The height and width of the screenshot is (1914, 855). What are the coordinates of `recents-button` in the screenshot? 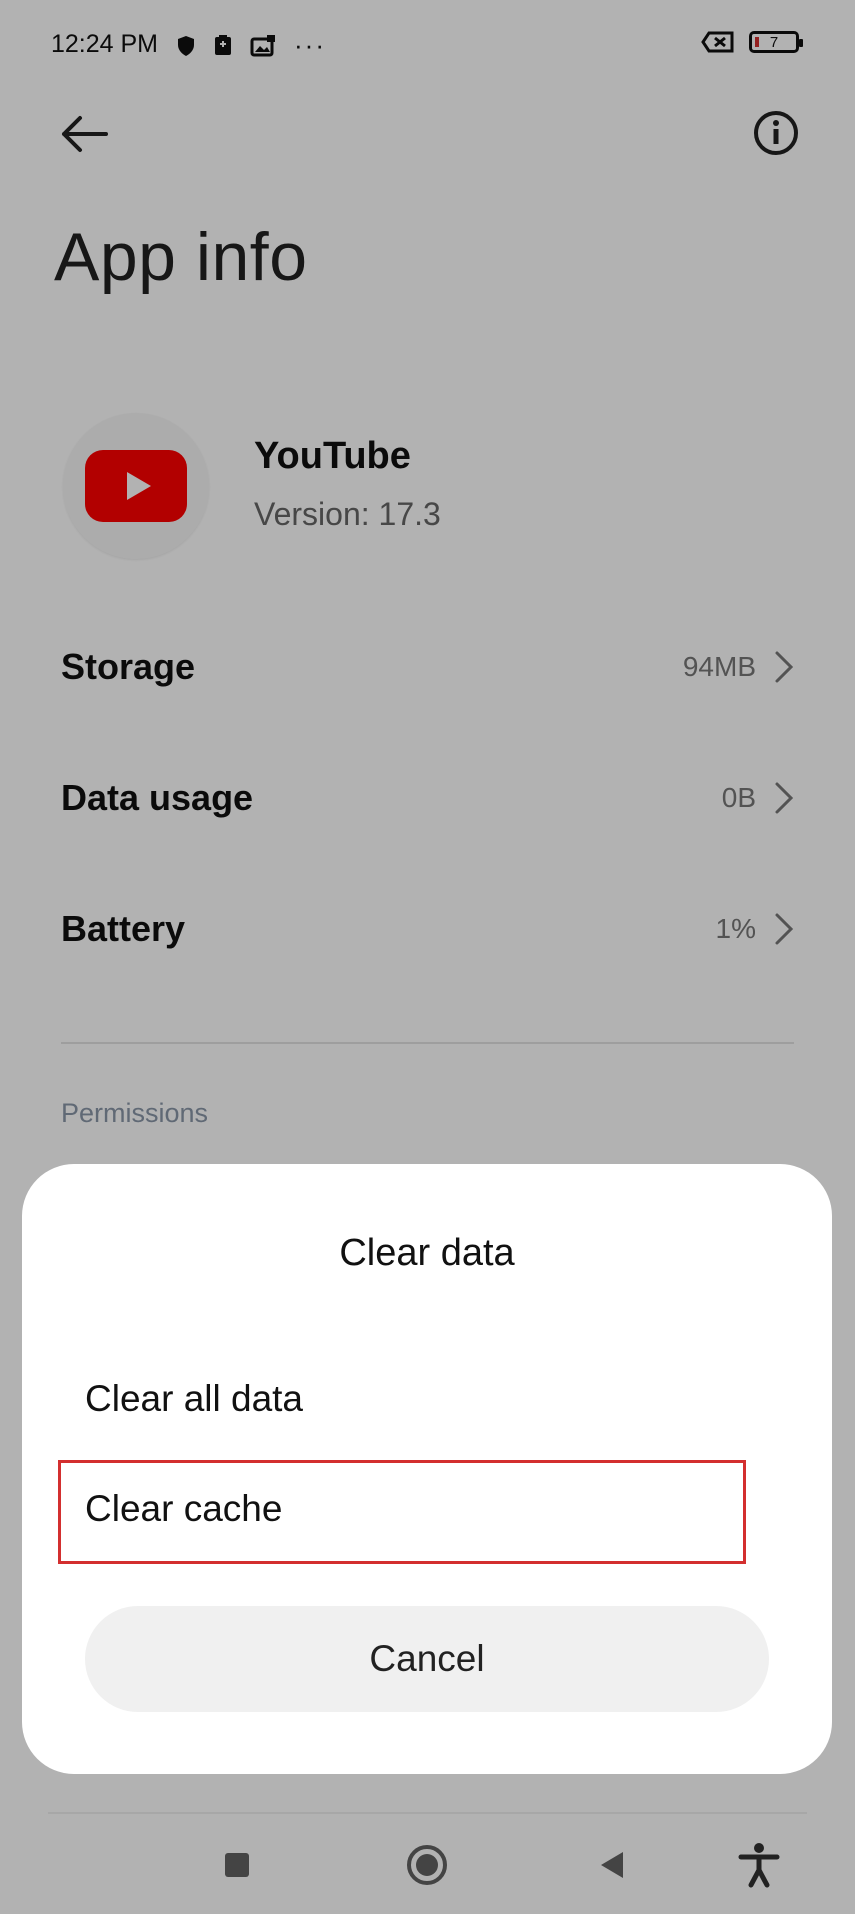 It's located at (237, 1865).